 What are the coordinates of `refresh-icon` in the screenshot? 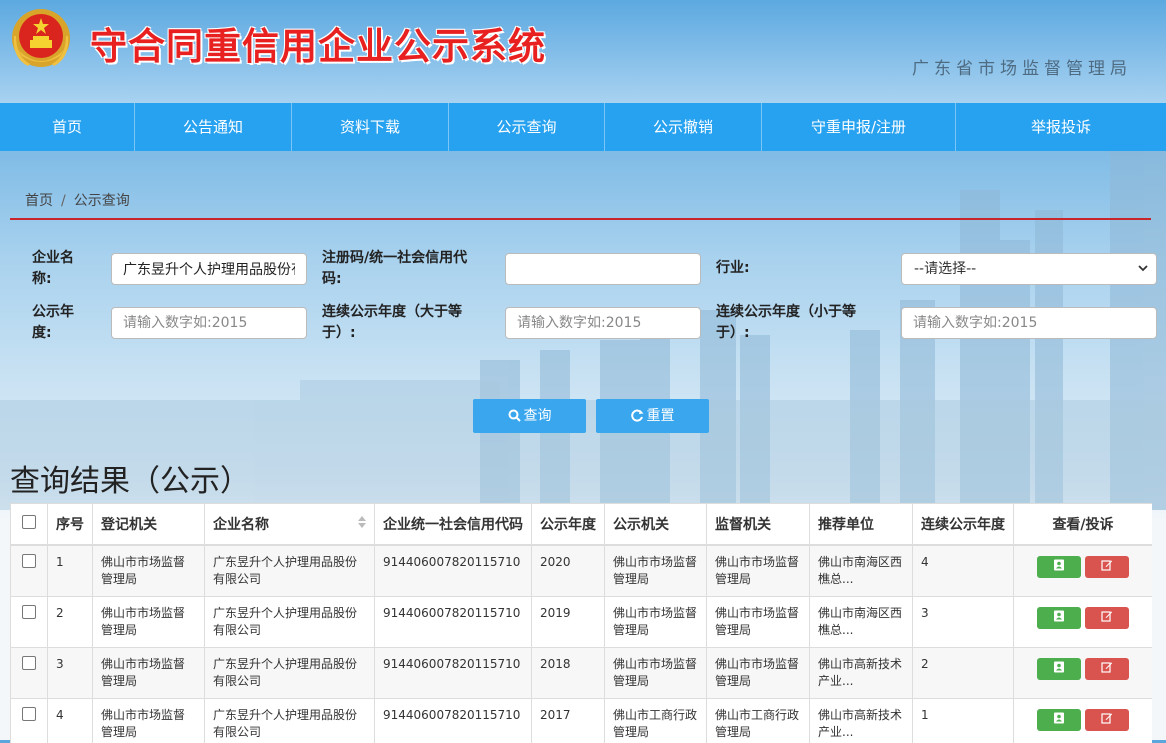 It's located at (636, 415).